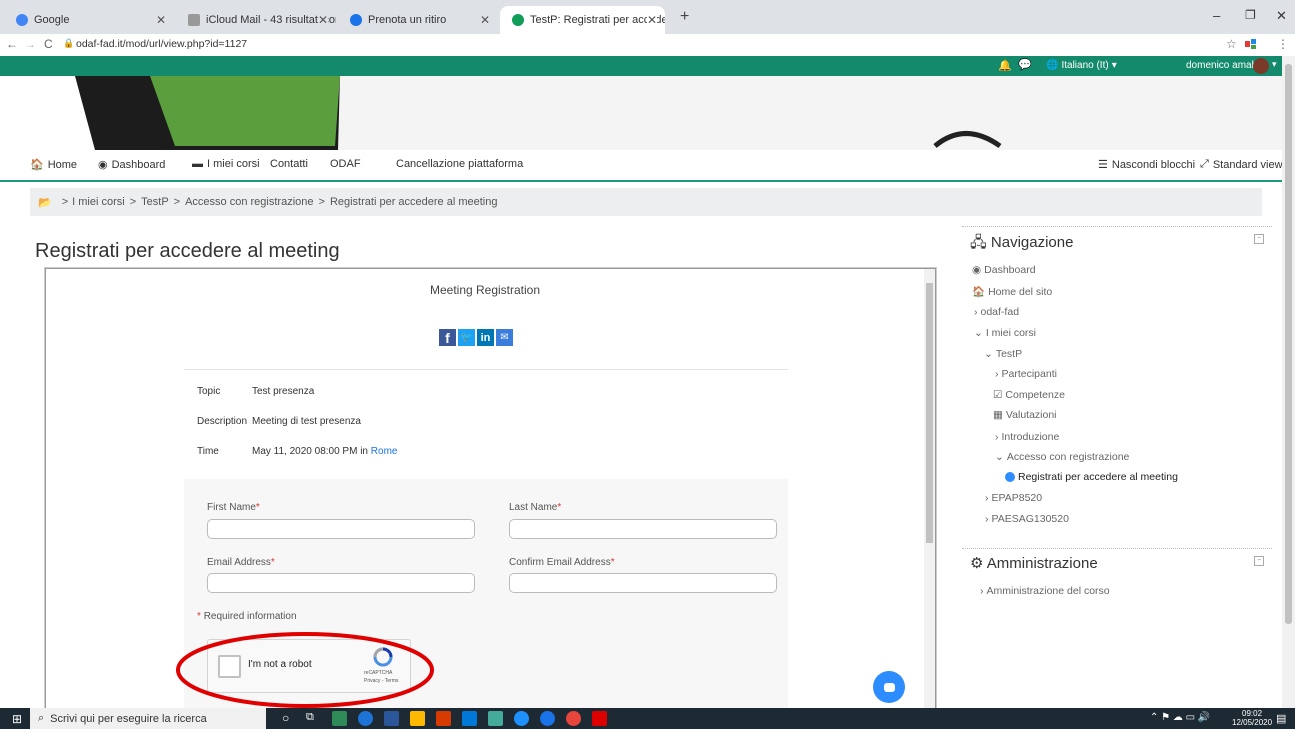  What do you see at coordinates (889, 687) in the screenshot?
I see `chat-bubble-button` at bounding box center [889, 687].